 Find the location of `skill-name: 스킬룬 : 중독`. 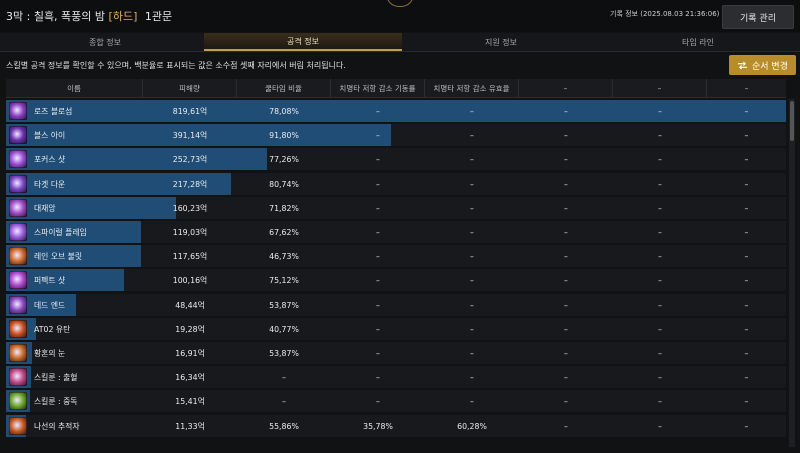

skill-name: 스킬룬 : 중독 is located at coordinates (56, 401).